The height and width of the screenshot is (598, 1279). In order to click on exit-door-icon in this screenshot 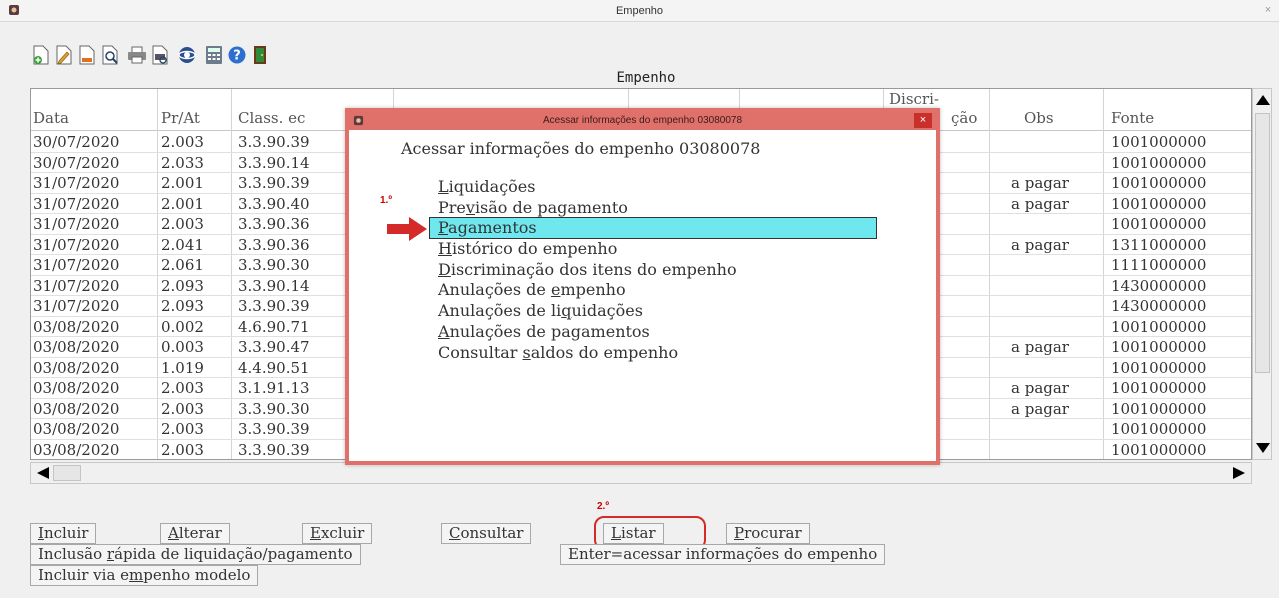, I will do `click(260, 55)`.